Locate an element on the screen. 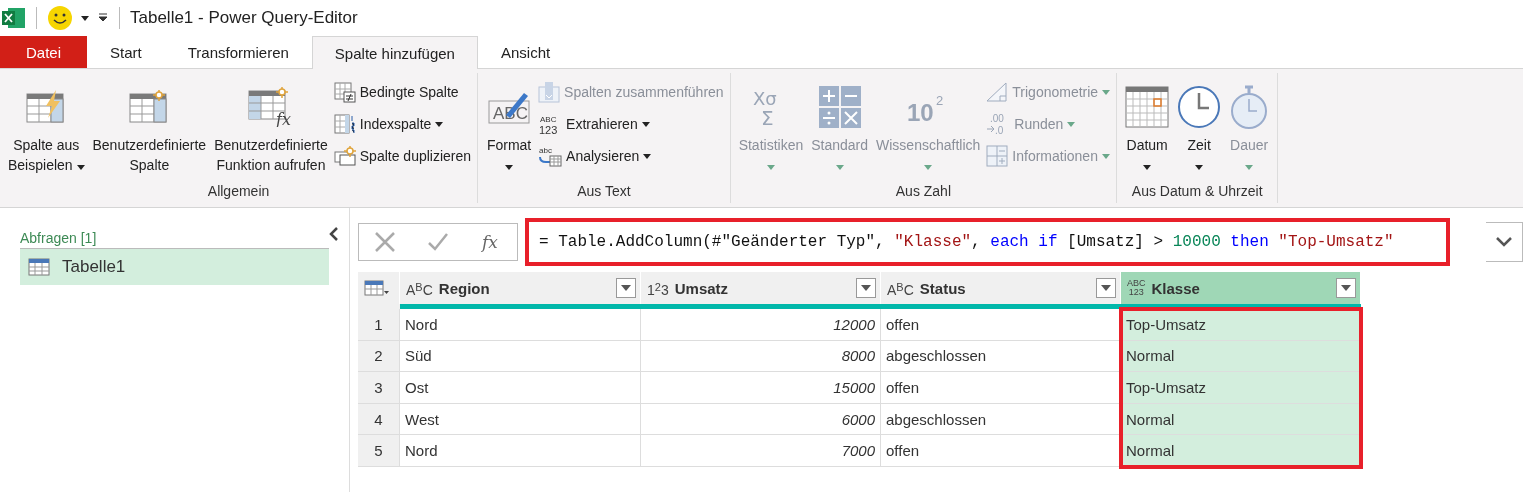 Image resolution: width=1523 pixels, height=492 pixels. table-cell: 6000 is located at coordinates (761, 419).